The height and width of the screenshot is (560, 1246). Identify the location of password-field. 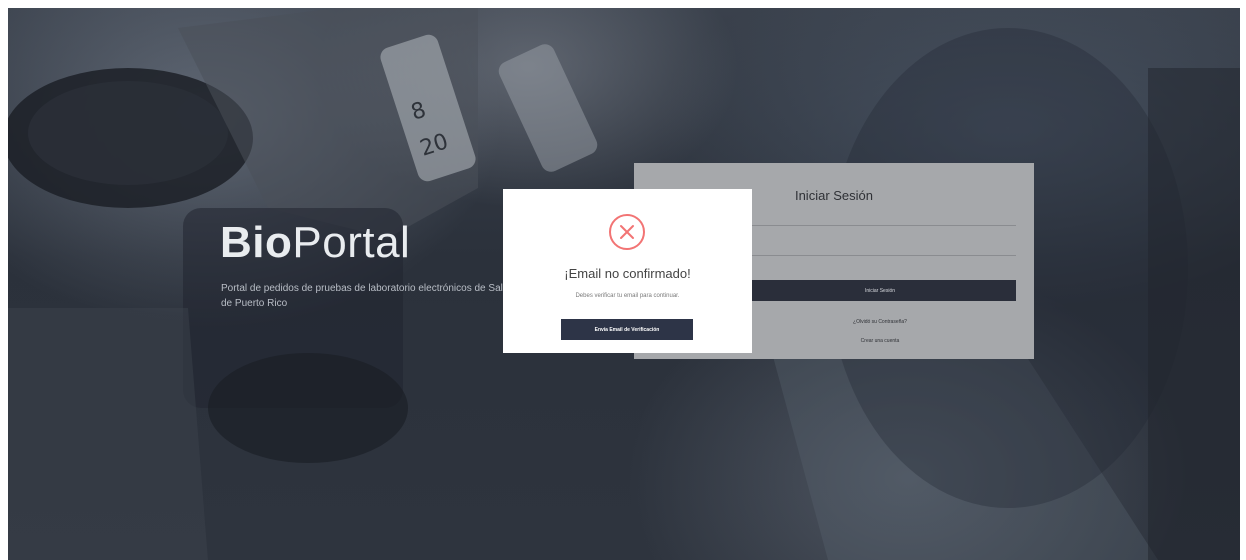
(880, 255).